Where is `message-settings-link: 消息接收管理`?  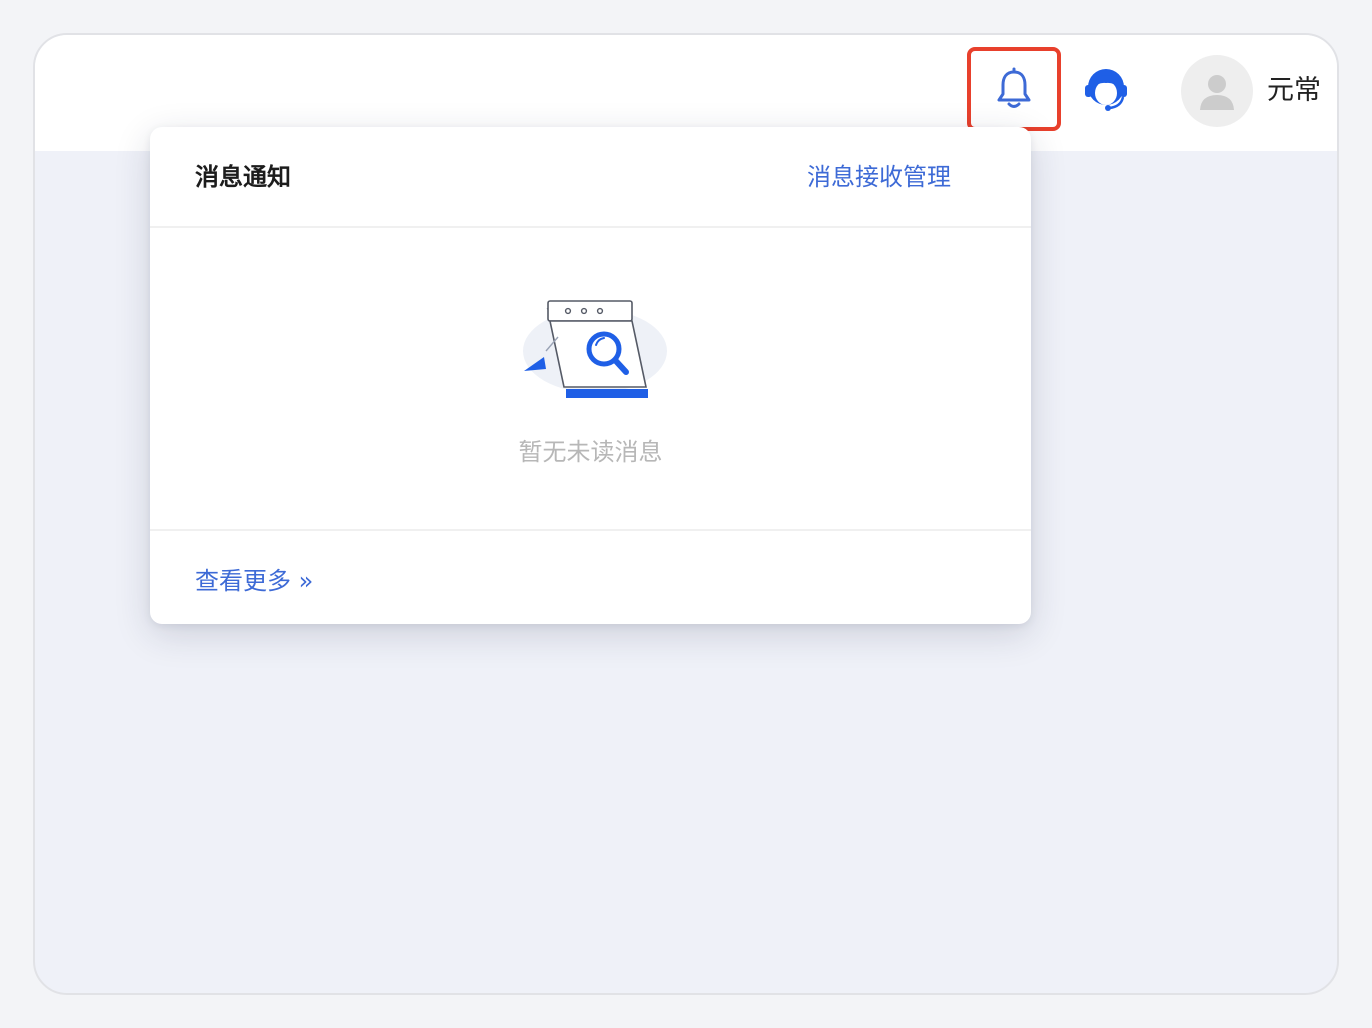 message-settings-link: 消息接收管理 is located at coordinates (879, 177).